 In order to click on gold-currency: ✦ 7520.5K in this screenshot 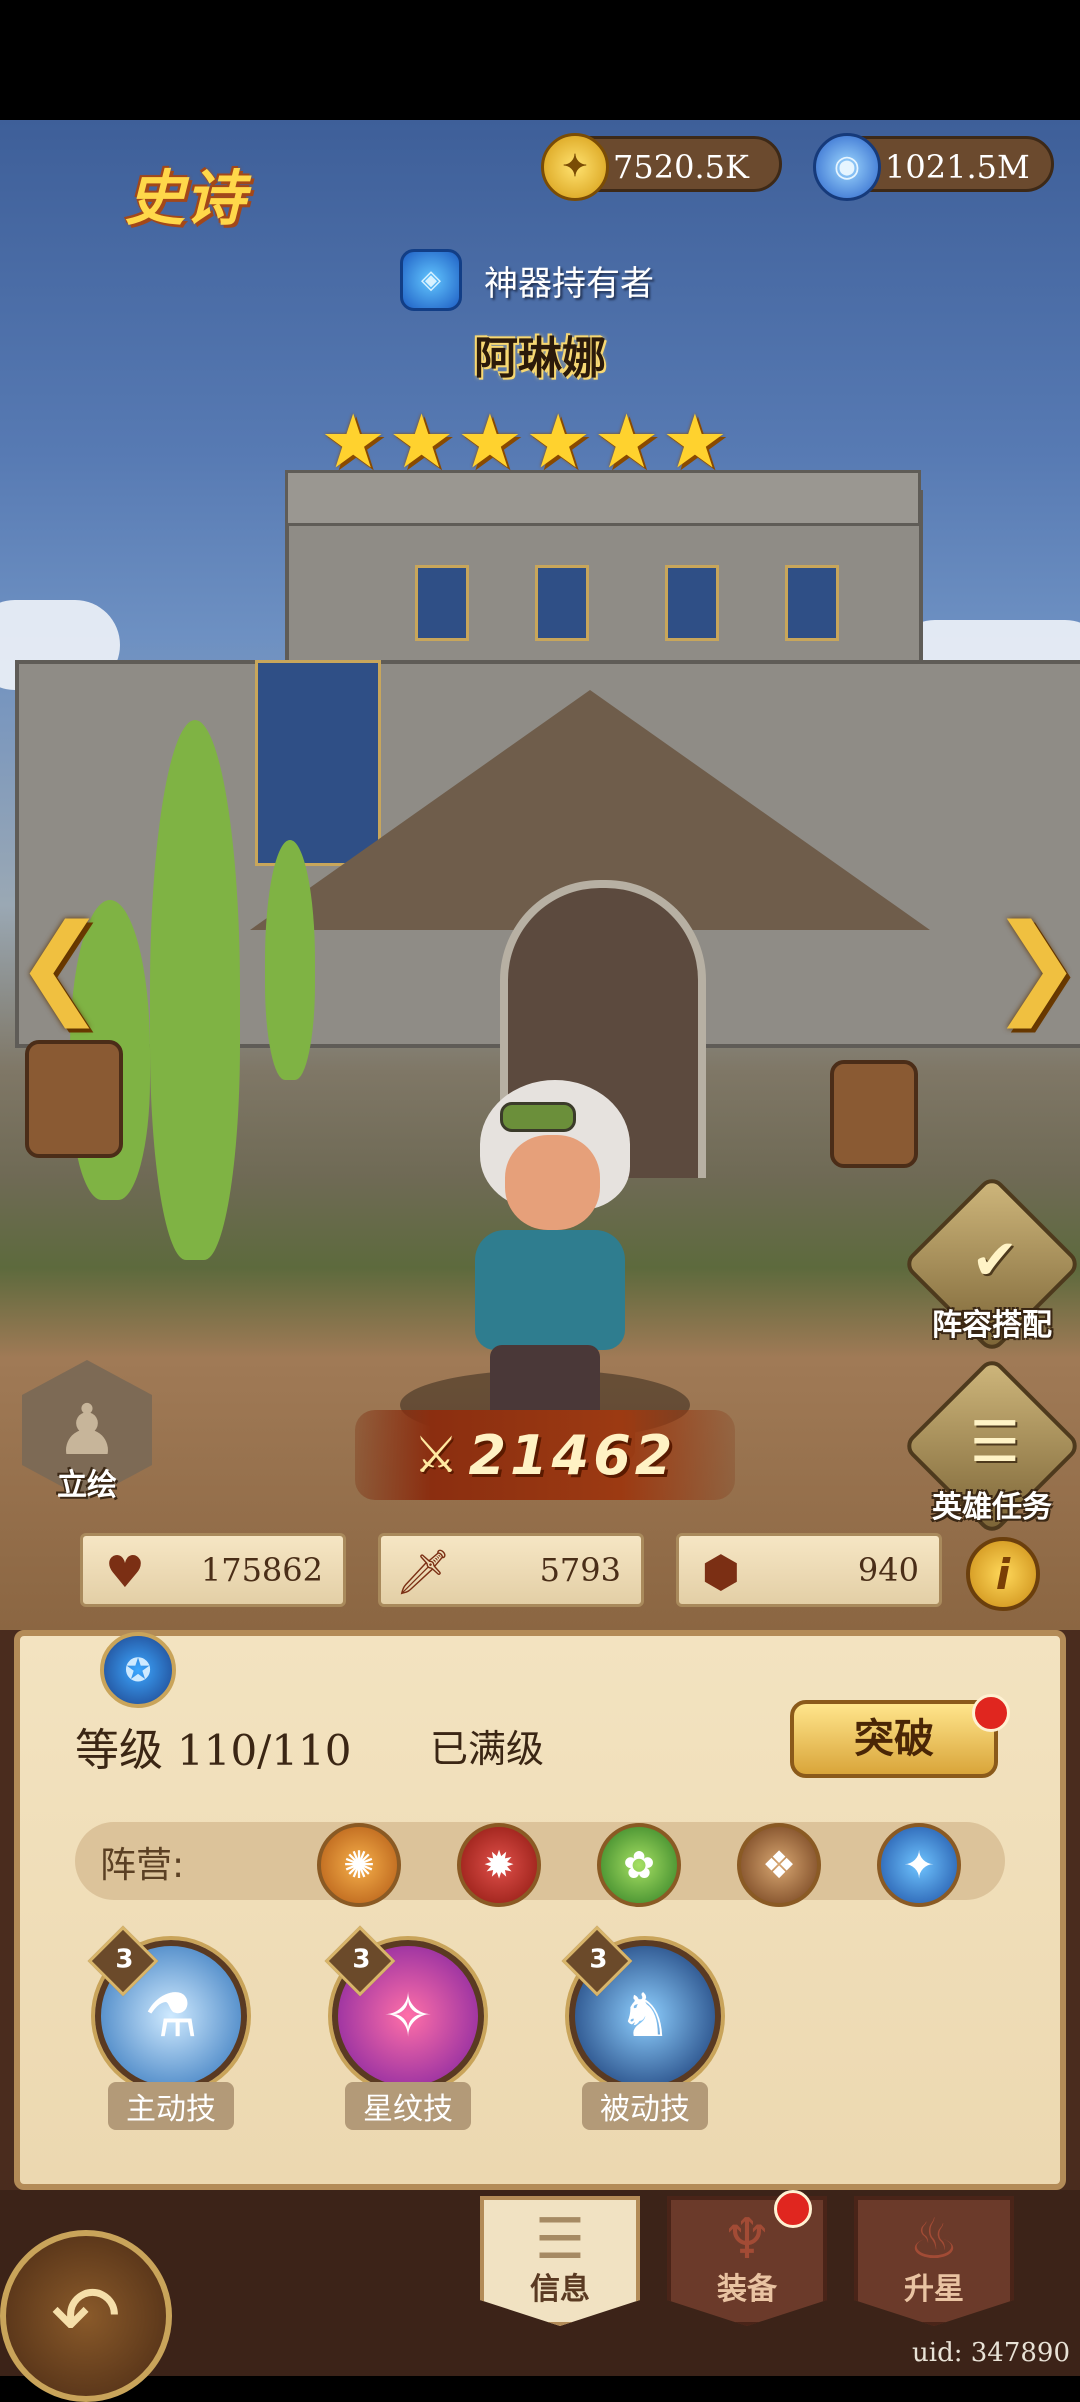, I will do `click(661, 167)`.